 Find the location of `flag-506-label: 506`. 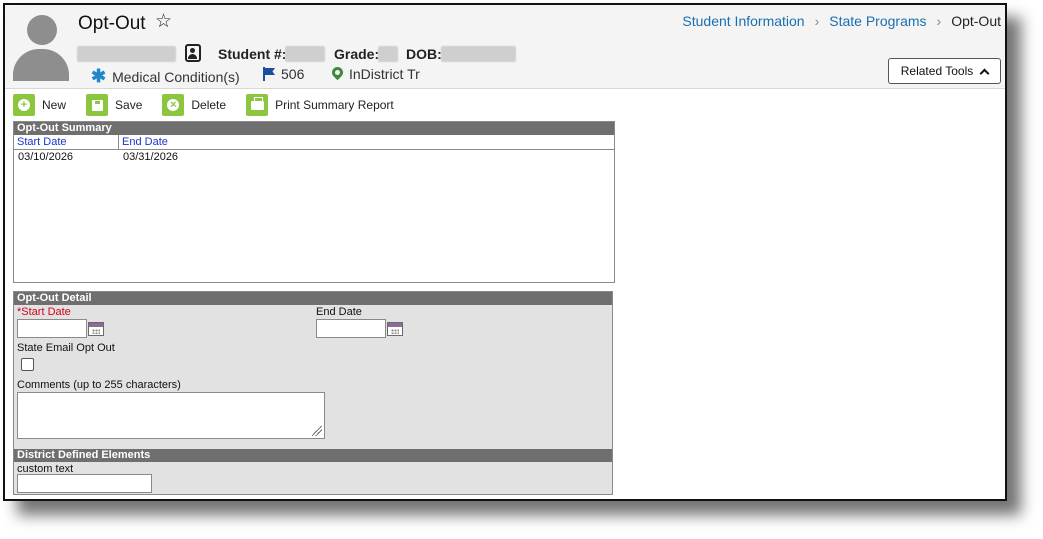

flag-506-label: 506 is located at coordinates (293, 74).